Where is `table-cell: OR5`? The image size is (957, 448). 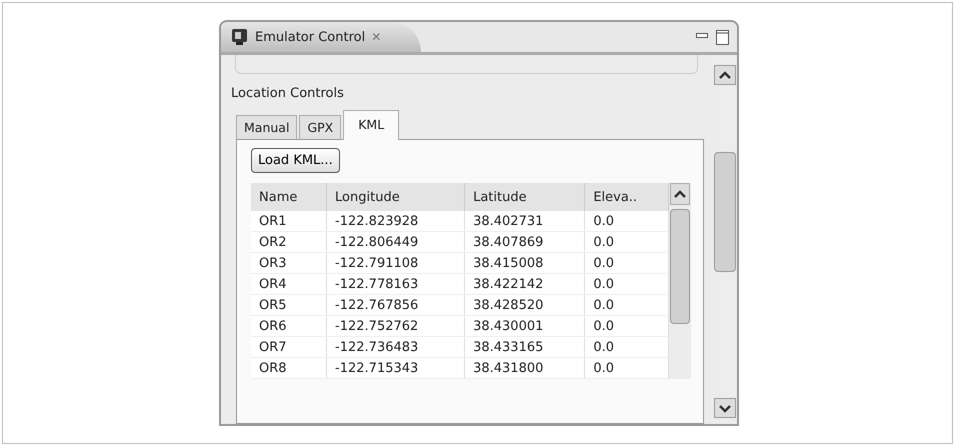
table-cell: OR5 is located at coordinates (289, 305).